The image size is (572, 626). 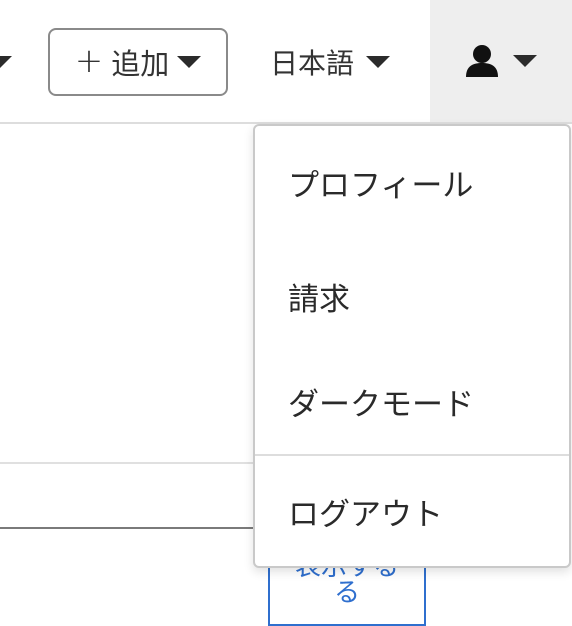 What do you see at coordinates (381, 185) in the screenshot?
I see `menu-item-label: プロフィール` at bounding box center [381, 185].